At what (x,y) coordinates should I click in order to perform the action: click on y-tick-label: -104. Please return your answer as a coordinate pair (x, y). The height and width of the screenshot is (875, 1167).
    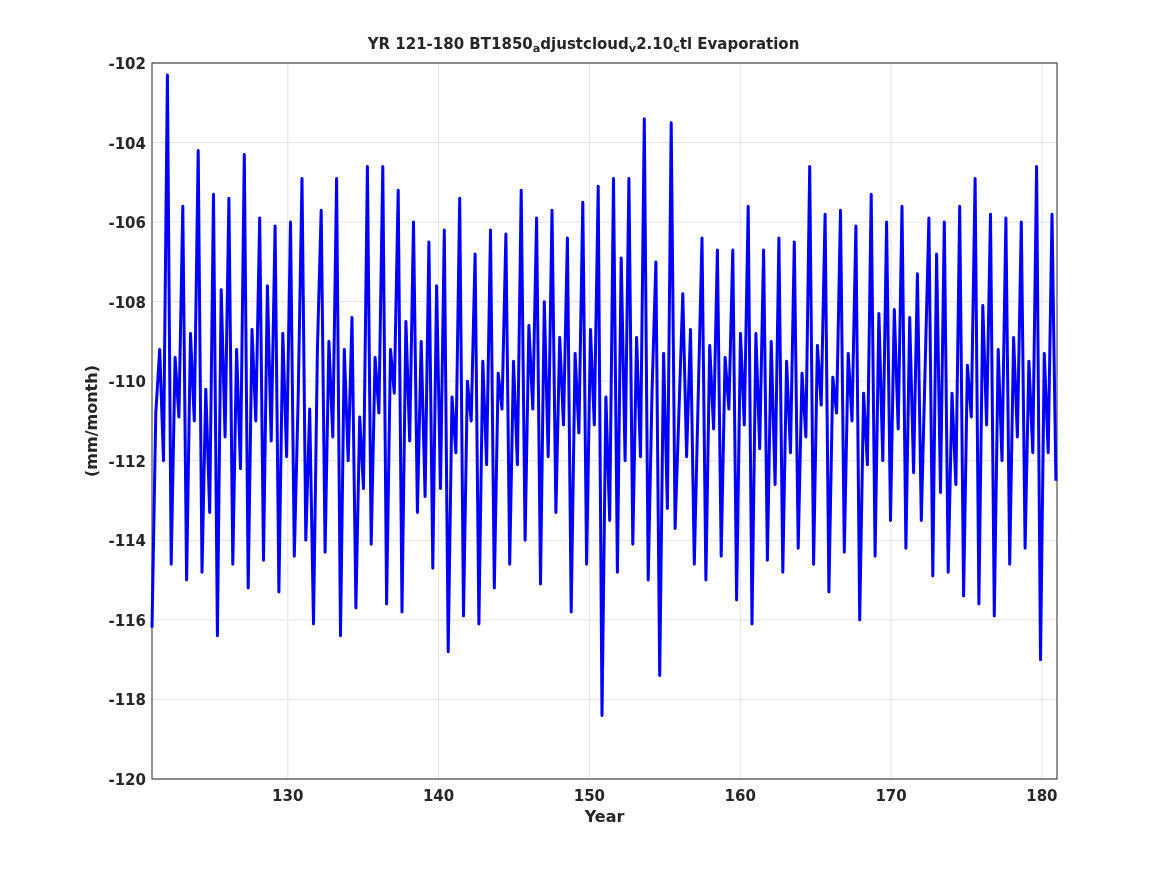
    Looking at the image, I should click on (127, 143).